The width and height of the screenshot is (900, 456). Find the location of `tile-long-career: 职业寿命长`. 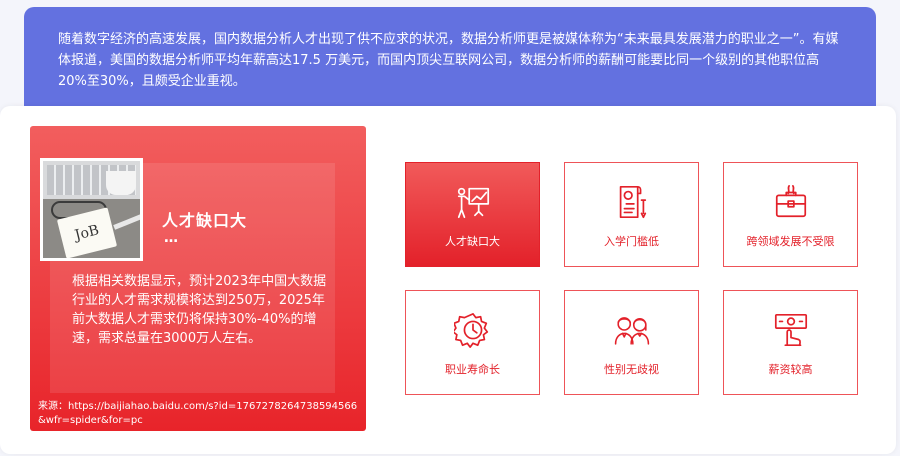

tile-long-career: 职业寿命长 is located at coordinates (472, 342).